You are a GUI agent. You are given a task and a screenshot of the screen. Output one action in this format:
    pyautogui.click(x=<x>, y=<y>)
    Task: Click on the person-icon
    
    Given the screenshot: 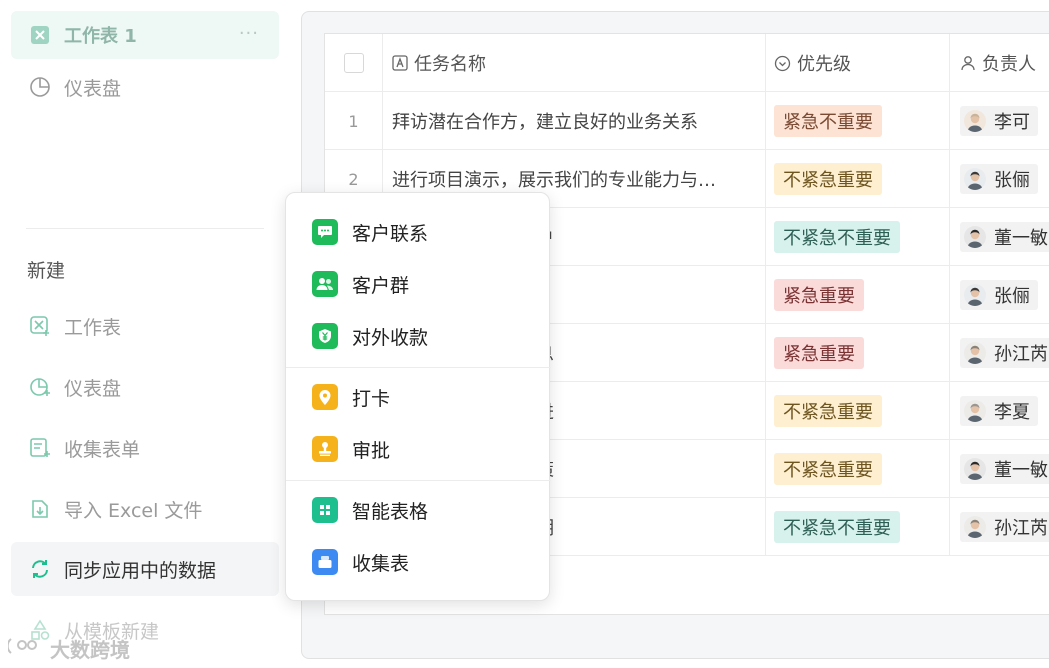 What is the action you would take?
    pyautogui.click(x=968, y=63)
    